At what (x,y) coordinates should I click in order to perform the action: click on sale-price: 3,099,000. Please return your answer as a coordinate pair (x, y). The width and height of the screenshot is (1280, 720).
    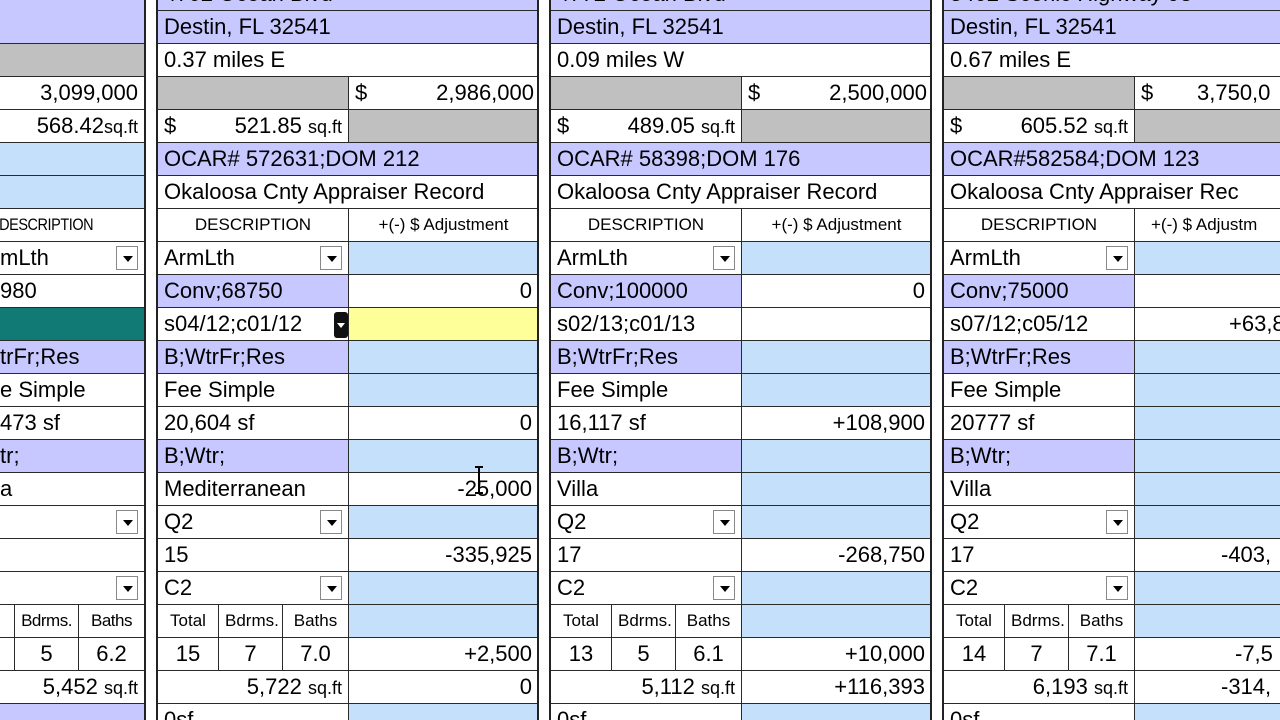
    Looking at the image, I should click on (72, 93).